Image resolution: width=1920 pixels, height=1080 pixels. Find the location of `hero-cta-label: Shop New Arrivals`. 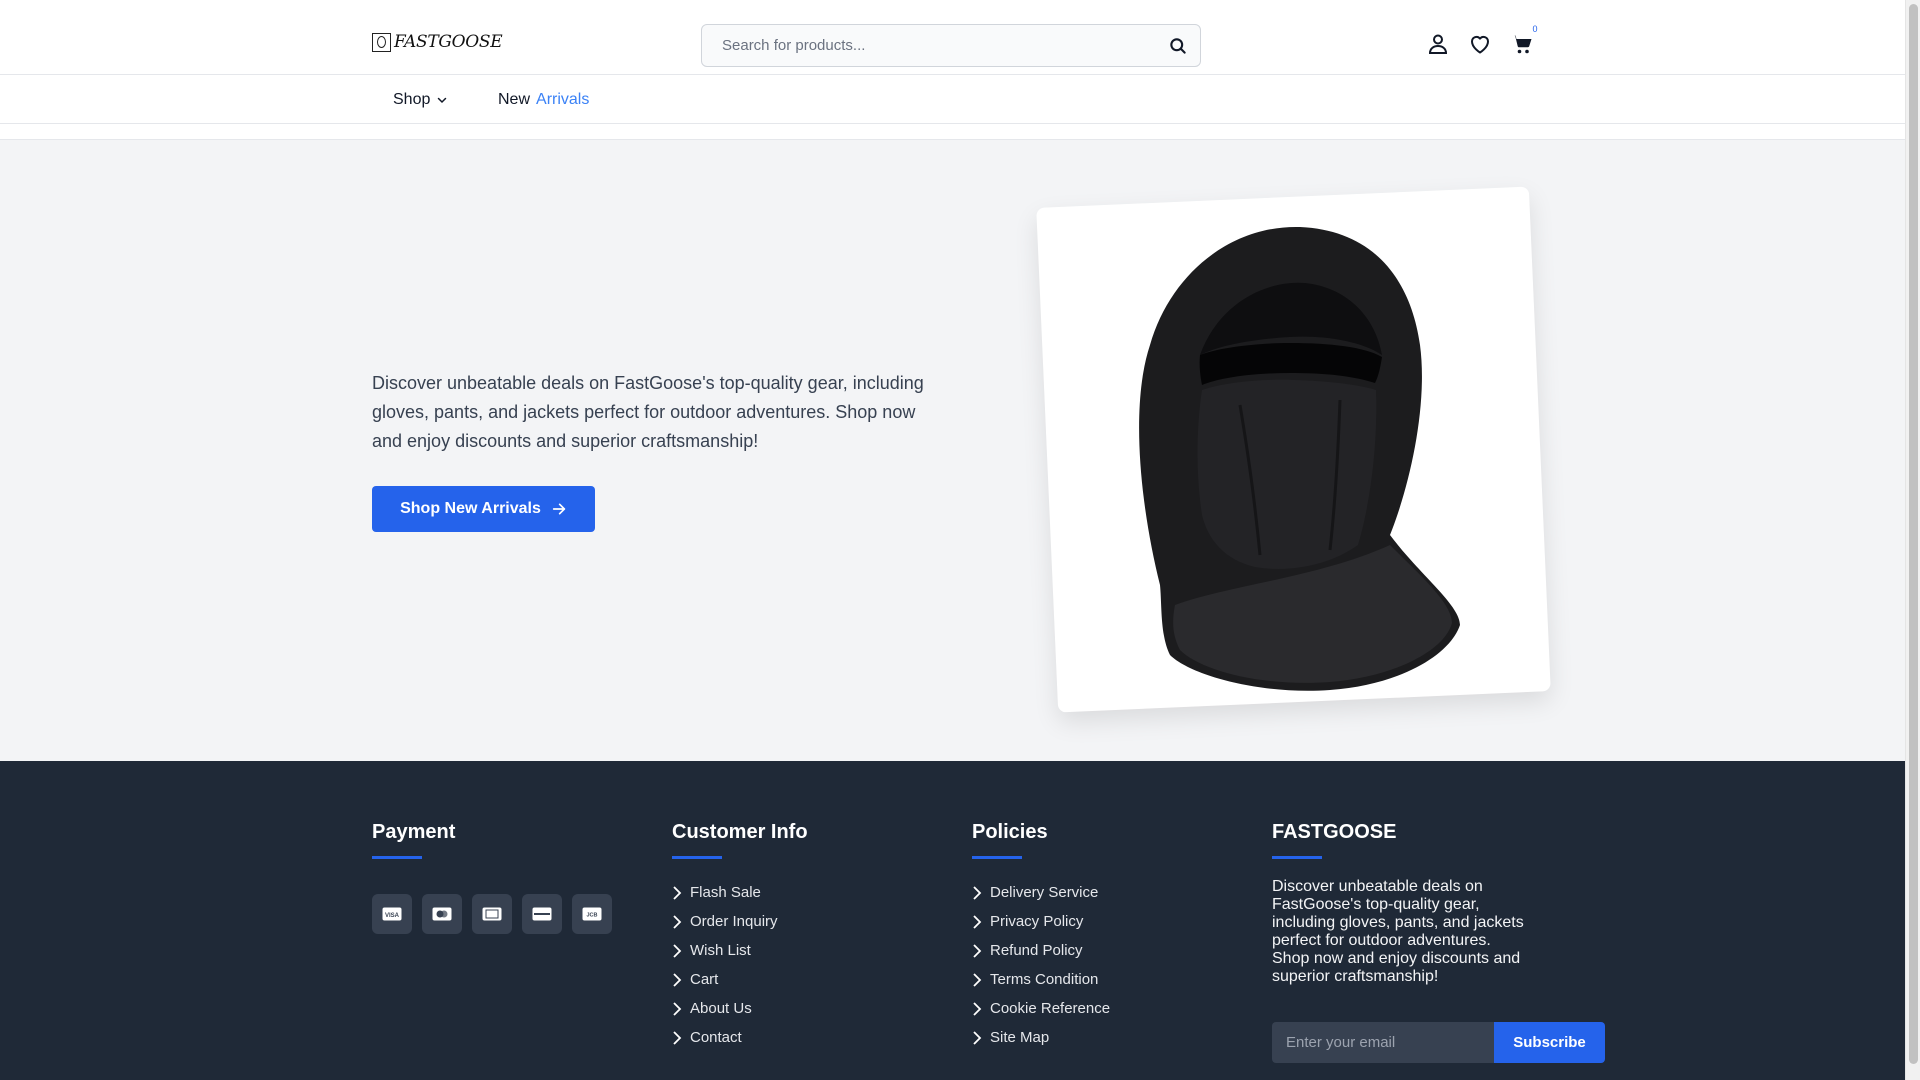

hero-cta-label: Shop New Arrivals is located at coordinates (470, 508).